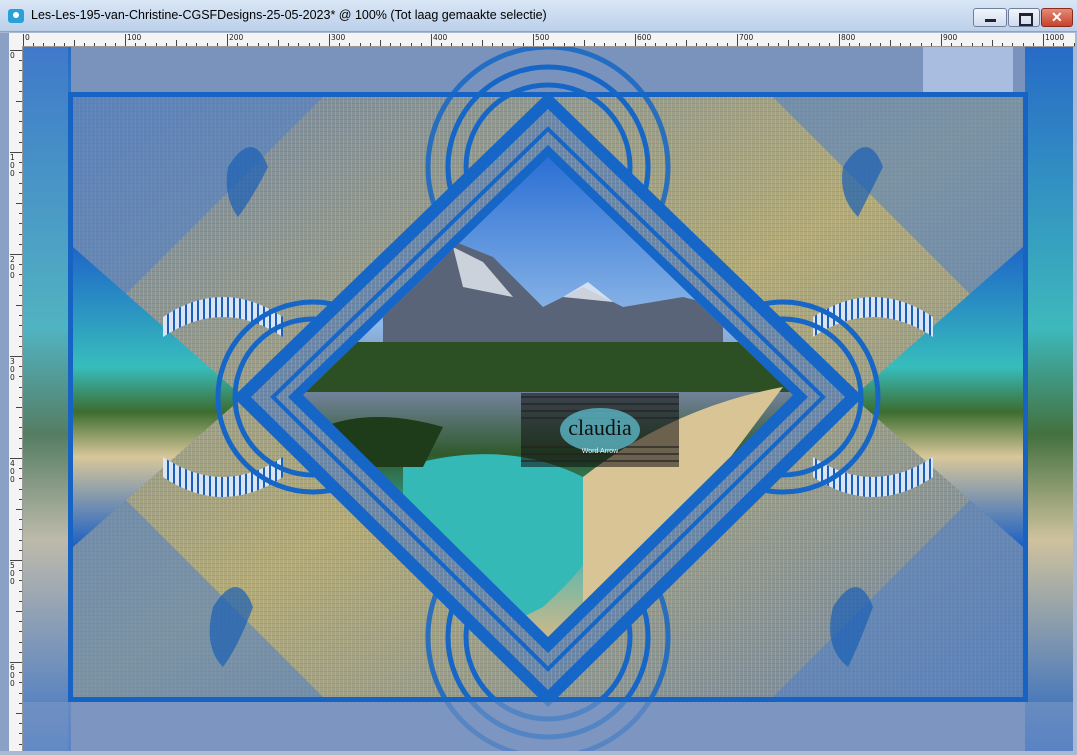 The height and width of the screenshot is (755, 1077). I want to click on minimize-button, so click(990, 17).